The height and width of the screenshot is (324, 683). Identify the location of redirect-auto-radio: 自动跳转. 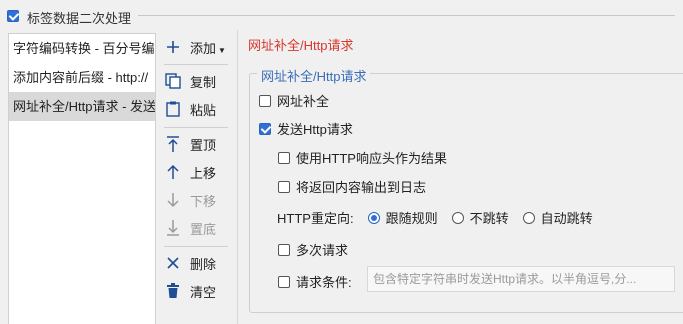
(557, 217).